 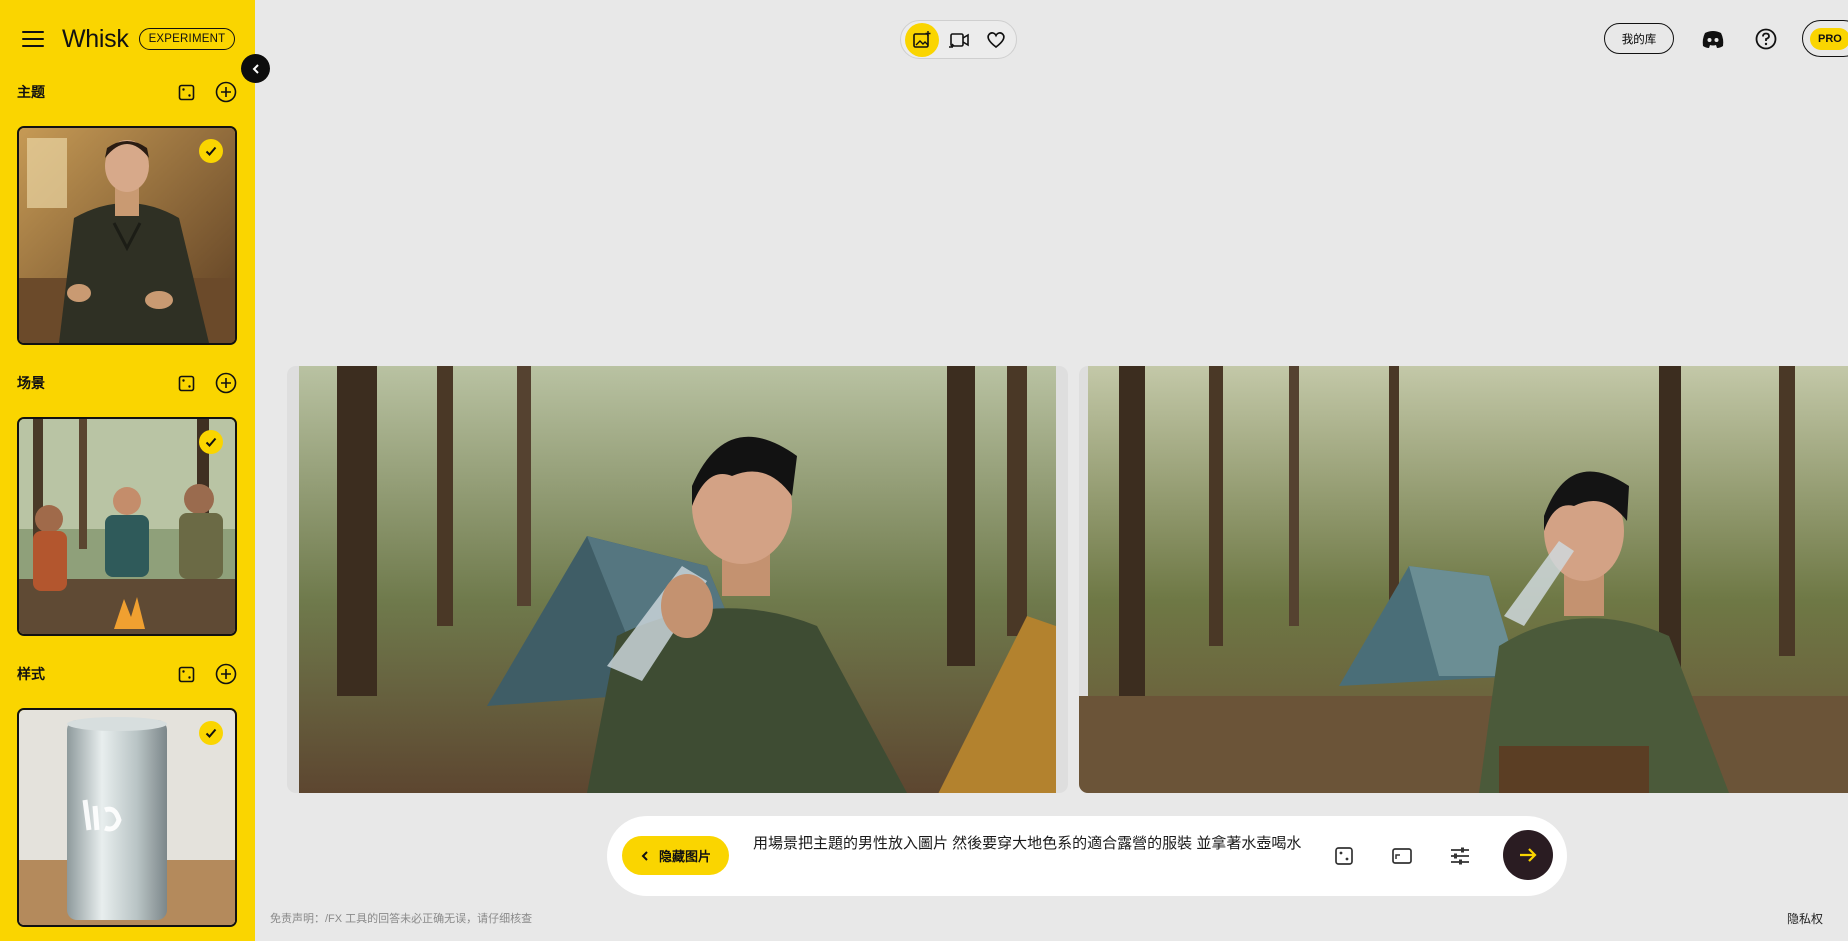 I want to click on menu-icon, so click(x=33, y=39).